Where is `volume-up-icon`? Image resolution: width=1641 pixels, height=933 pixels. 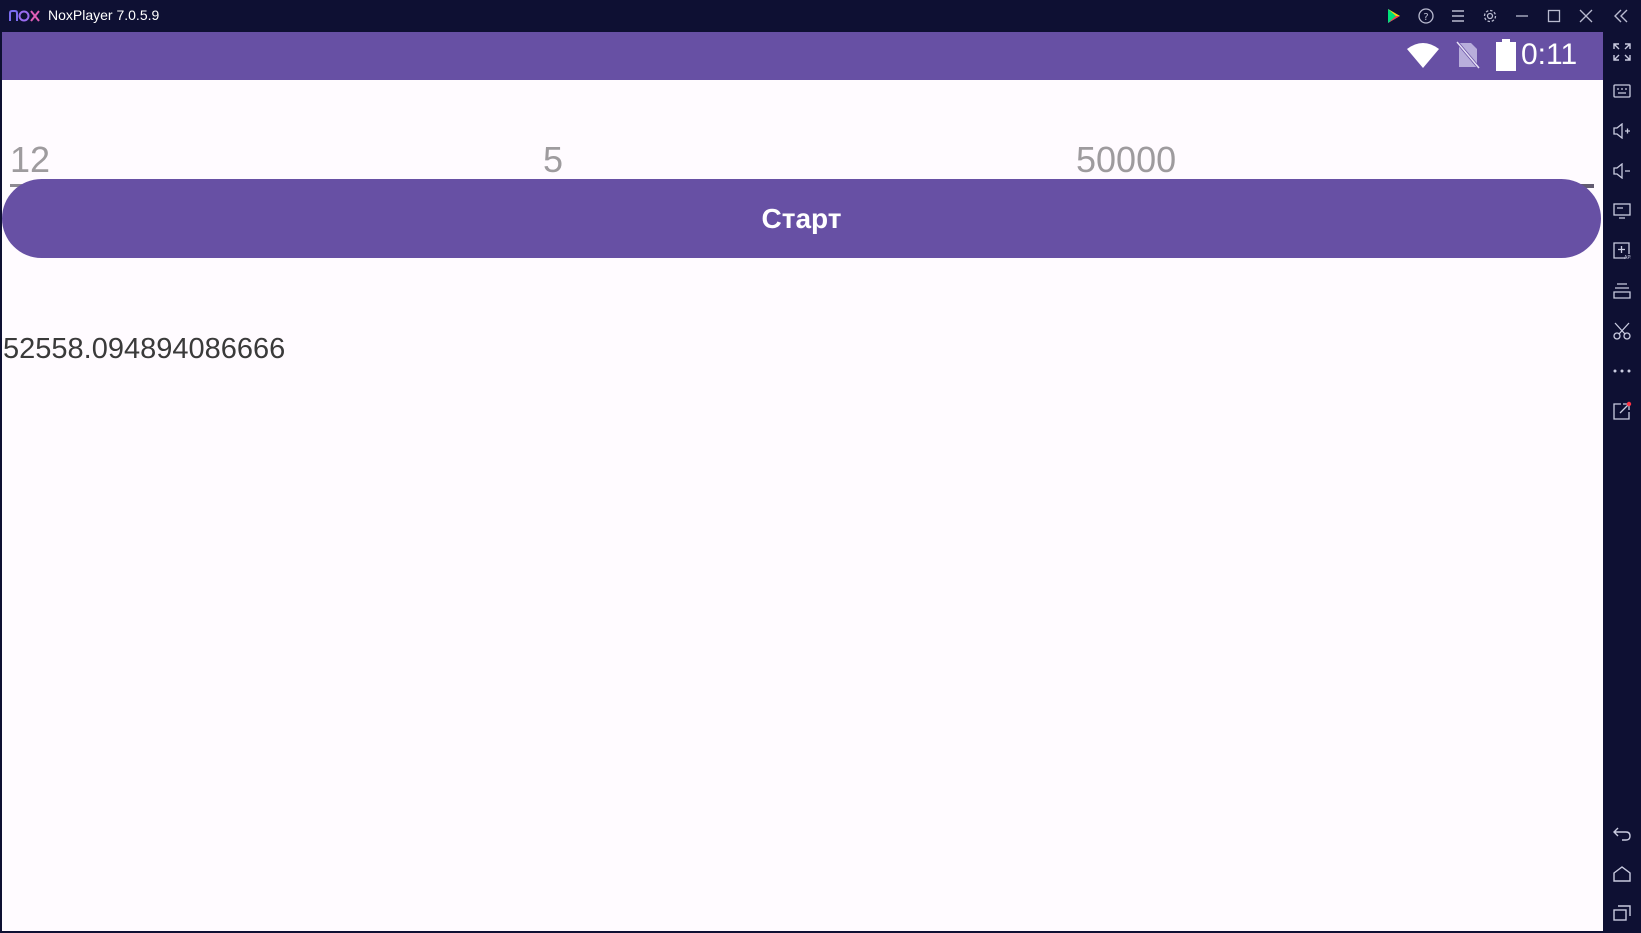
volume-up-icon is located at coordinates (1622, 131).